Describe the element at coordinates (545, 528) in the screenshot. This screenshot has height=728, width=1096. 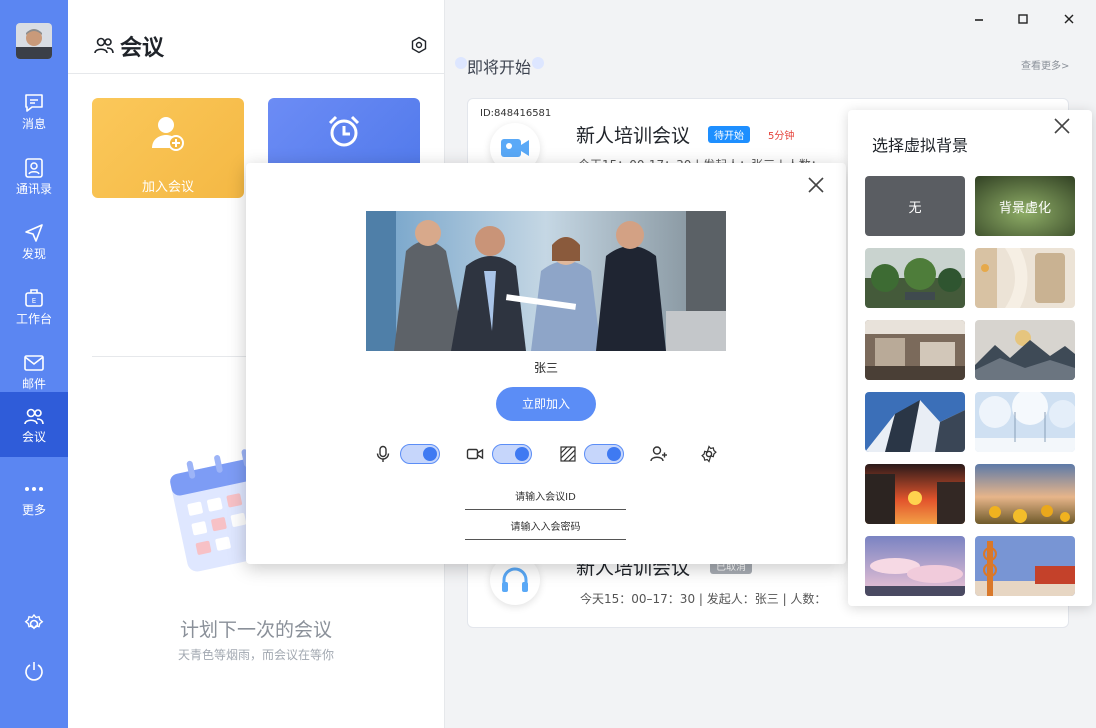
I see `meeting-password-input` at that location.